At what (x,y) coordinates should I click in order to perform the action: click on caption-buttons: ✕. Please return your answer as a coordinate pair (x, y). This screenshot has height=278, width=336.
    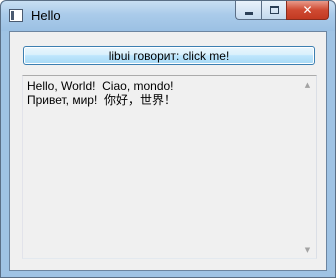
    Looking at the image, I should click on (282, 10).